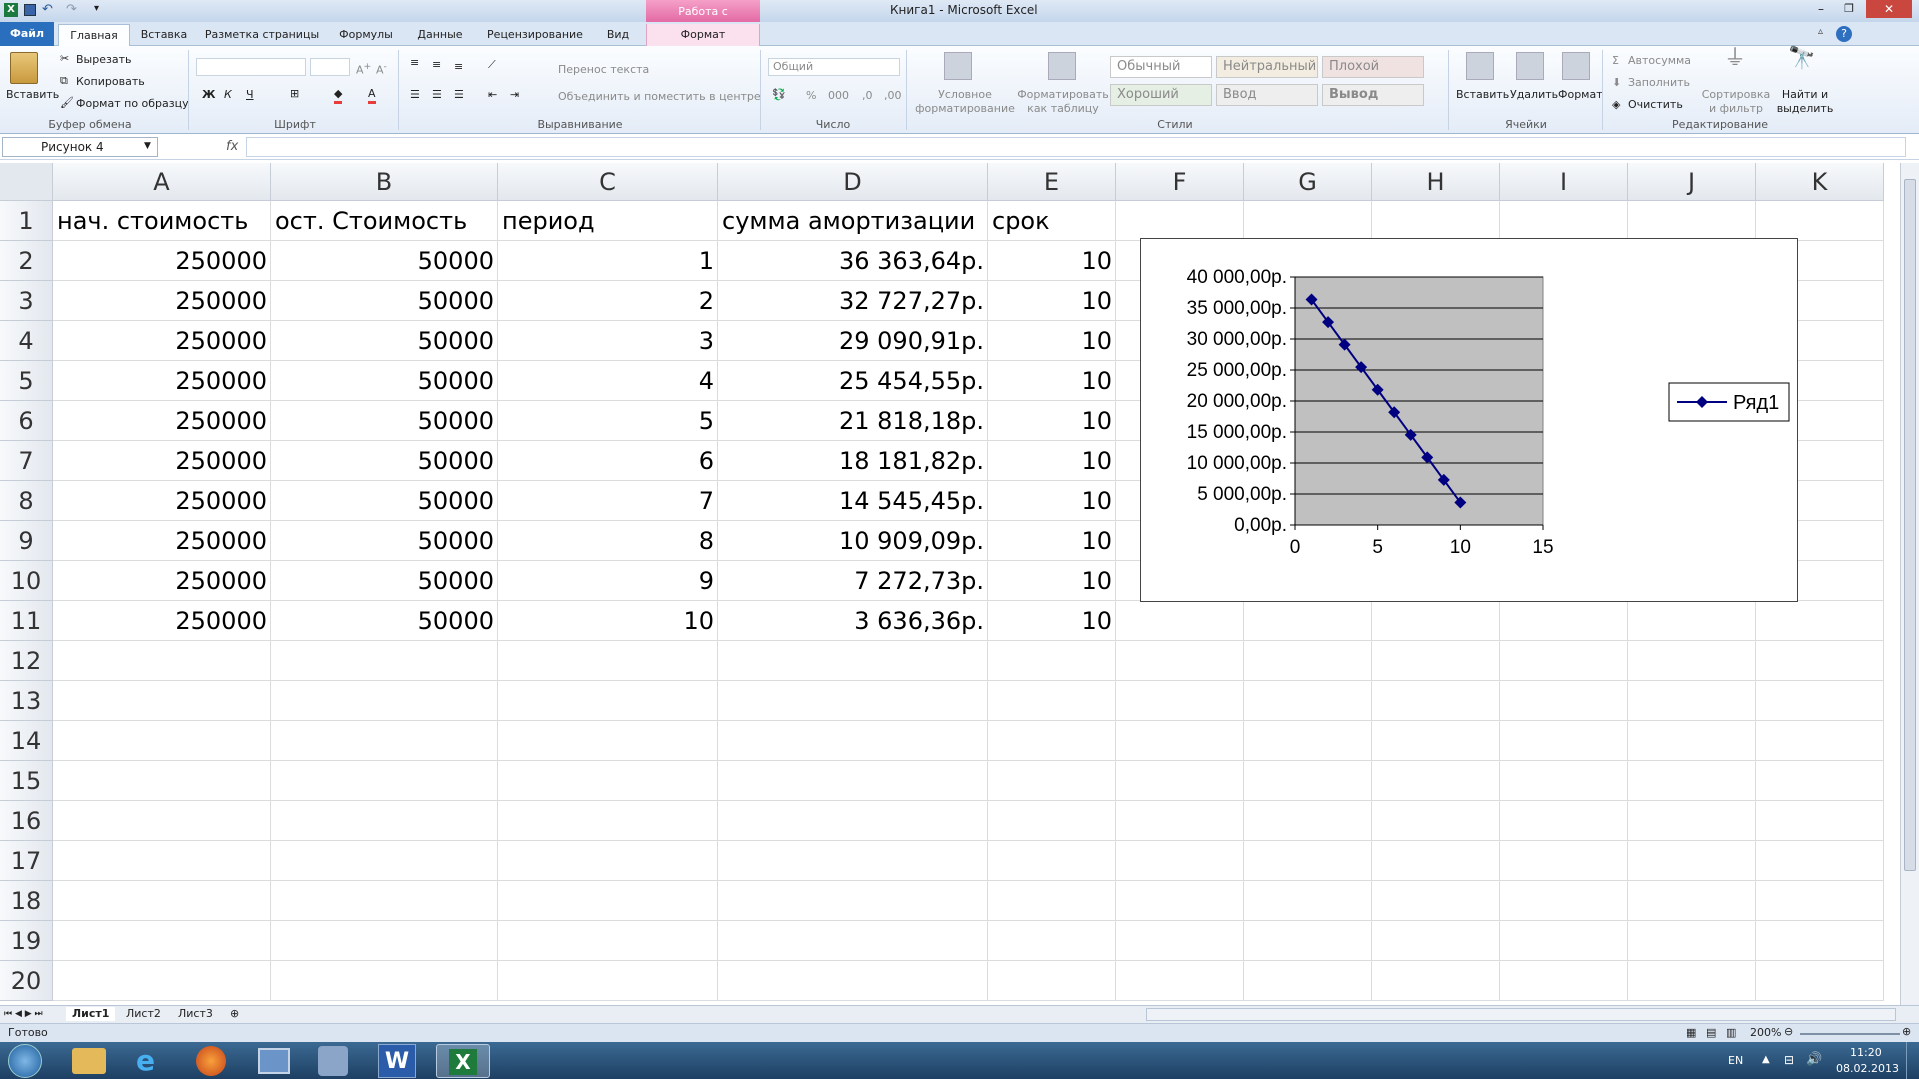 Image resolution: width=1919 pixels, height=1079 pixels. Describe the element at coordinates (1180, 182) in the screenshot. I see `column-header-f: F` at that location.